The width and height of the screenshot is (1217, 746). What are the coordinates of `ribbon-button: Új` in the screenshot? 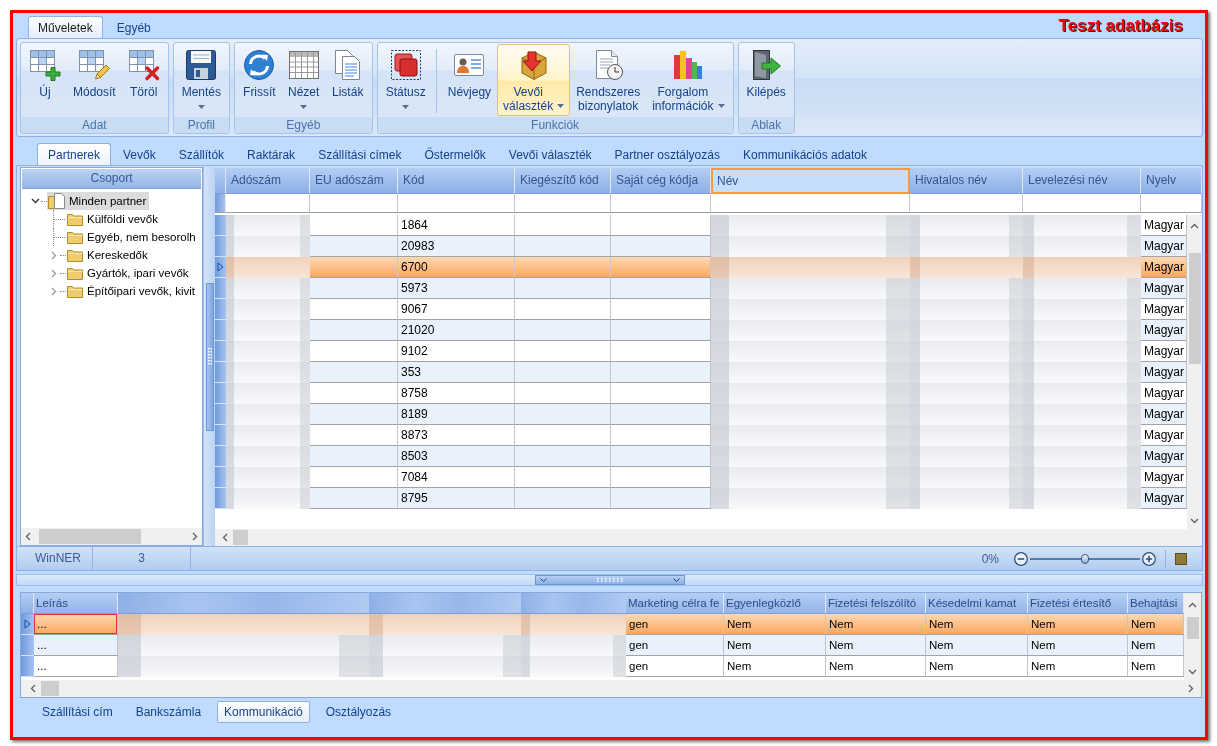 It's located at (45, 80).